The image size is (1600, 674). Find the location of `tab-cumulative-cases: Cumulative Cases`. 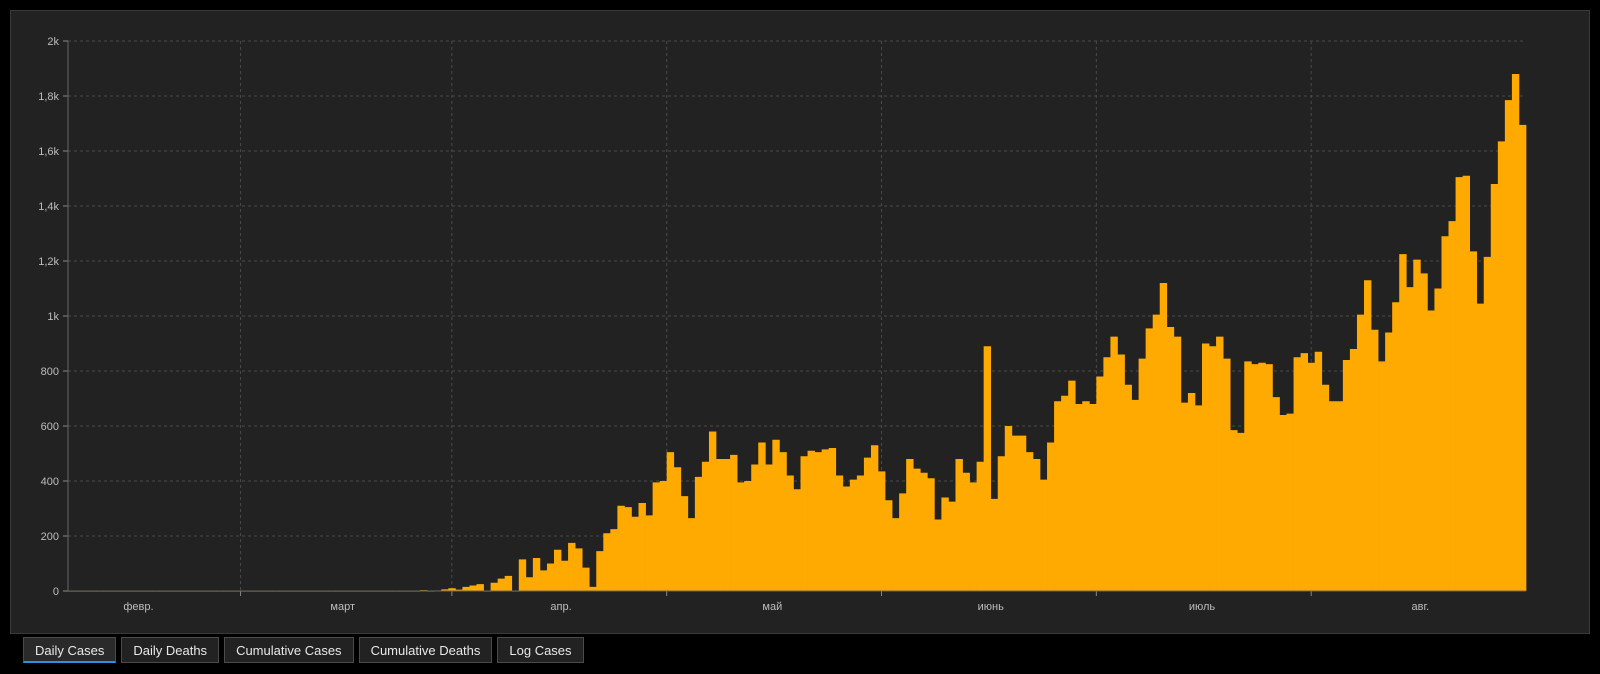

tab-cumulative-cases: Cumulative Cases is located at coordinates (289, 650).